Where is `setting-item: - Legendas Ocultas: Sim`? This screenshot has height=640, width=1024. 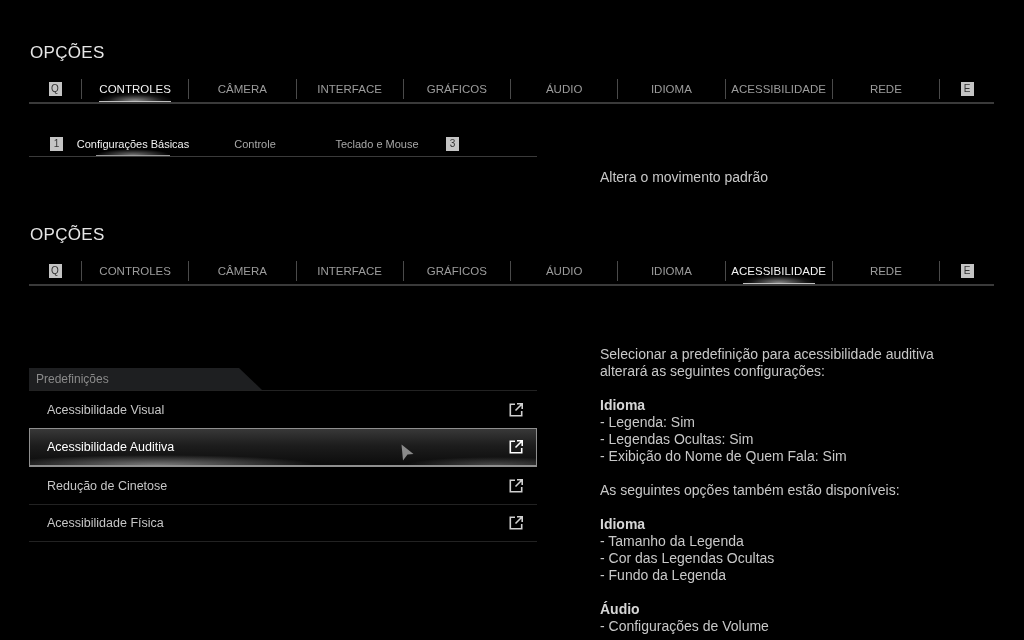 setting-item: - Legendas Ocultas: Sim is located at coordinates (677, 439).